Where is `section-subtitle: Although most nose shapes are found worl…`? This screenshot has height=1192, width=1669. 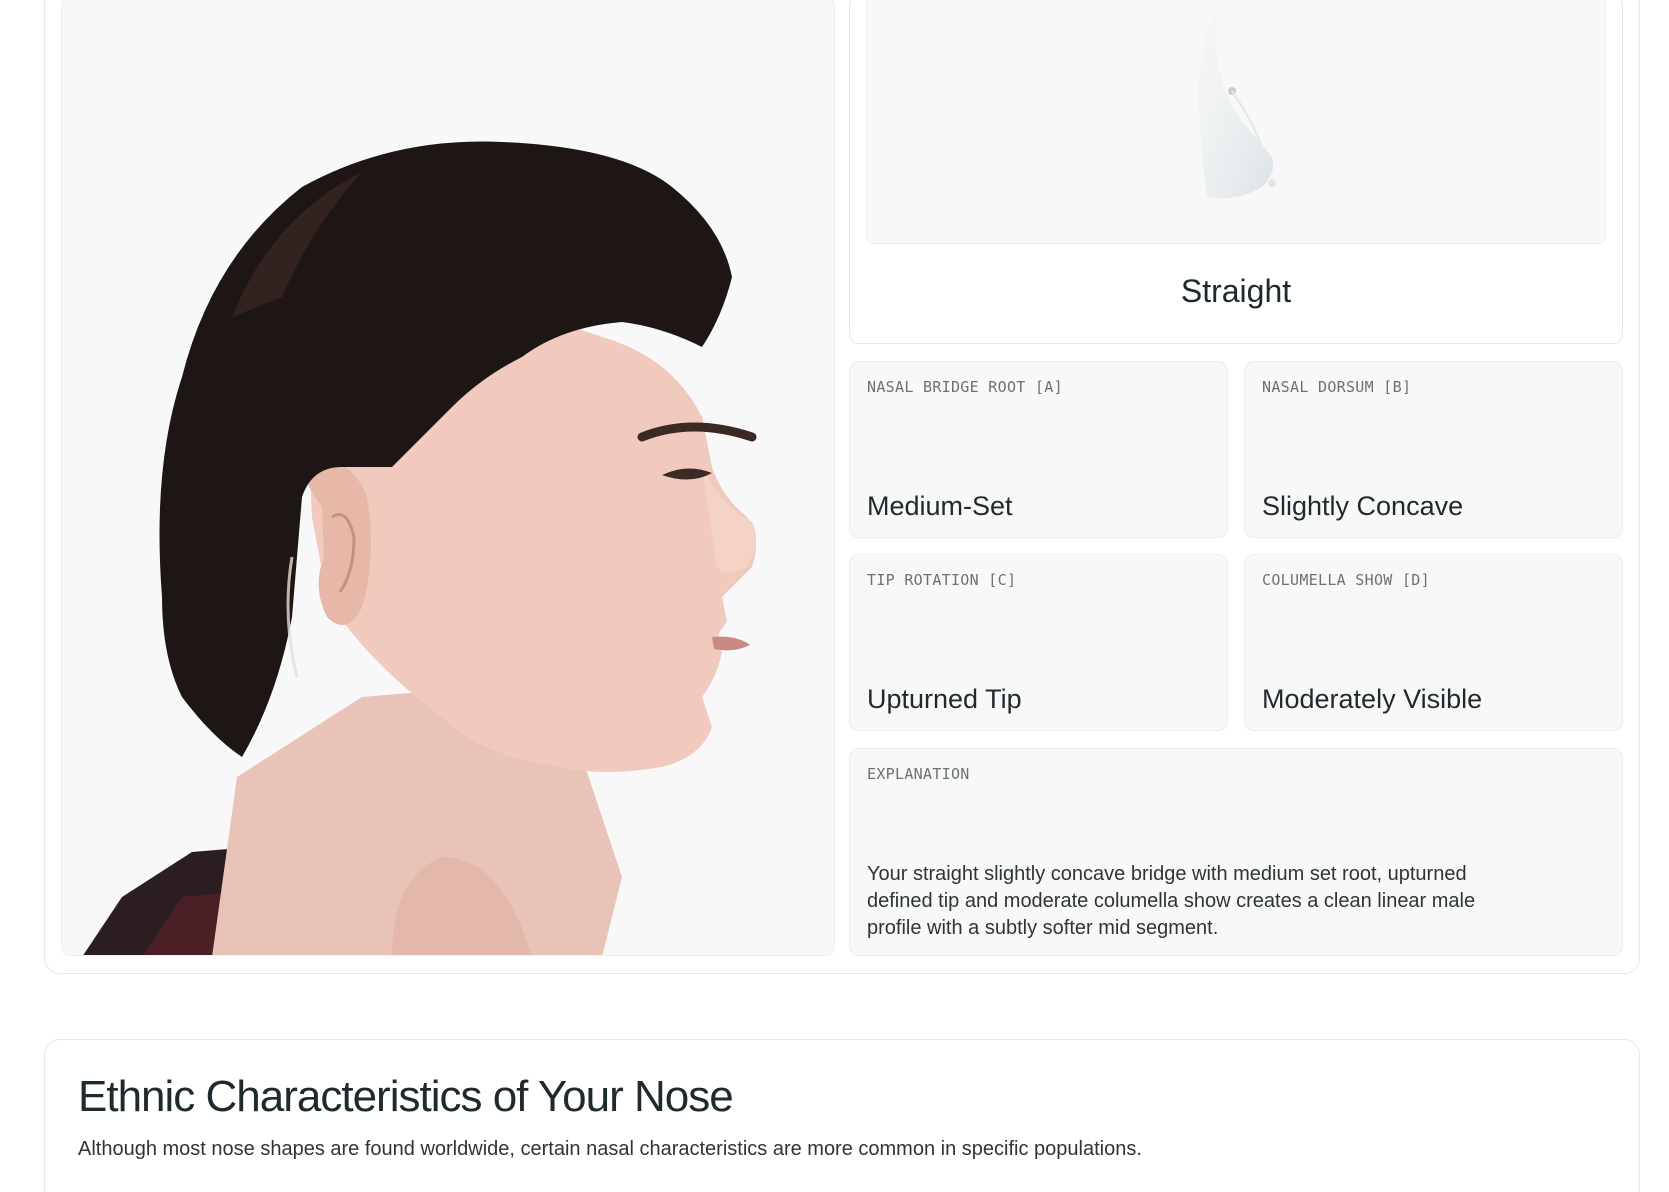 section-subtitle: Although most nose shapes are found worl… is located at coordinates (610, 1149).